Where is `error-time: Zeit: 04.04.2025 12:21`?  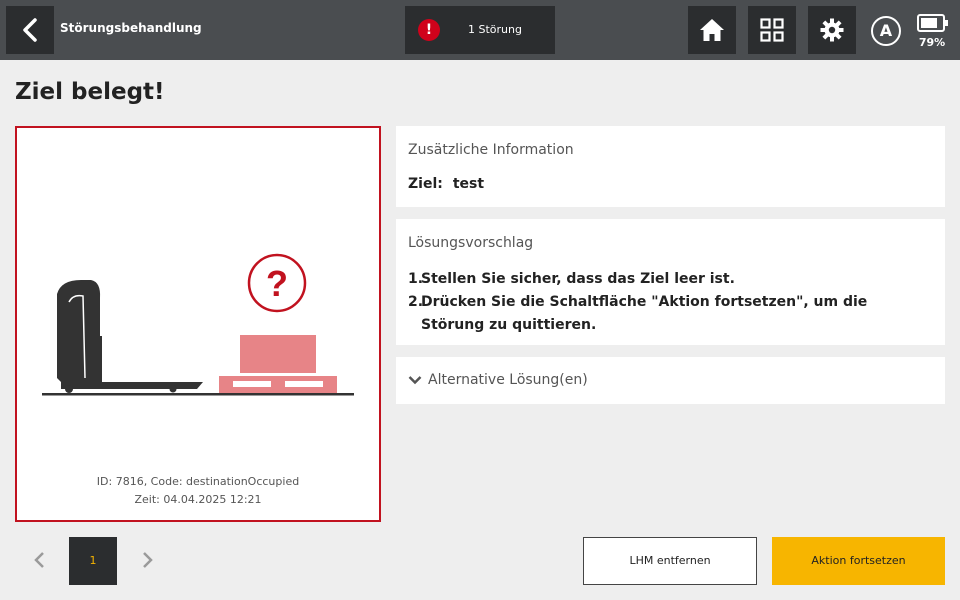 error-time: Zeit: 04.04.2025 12:21 is located at coordinates (198, 499).